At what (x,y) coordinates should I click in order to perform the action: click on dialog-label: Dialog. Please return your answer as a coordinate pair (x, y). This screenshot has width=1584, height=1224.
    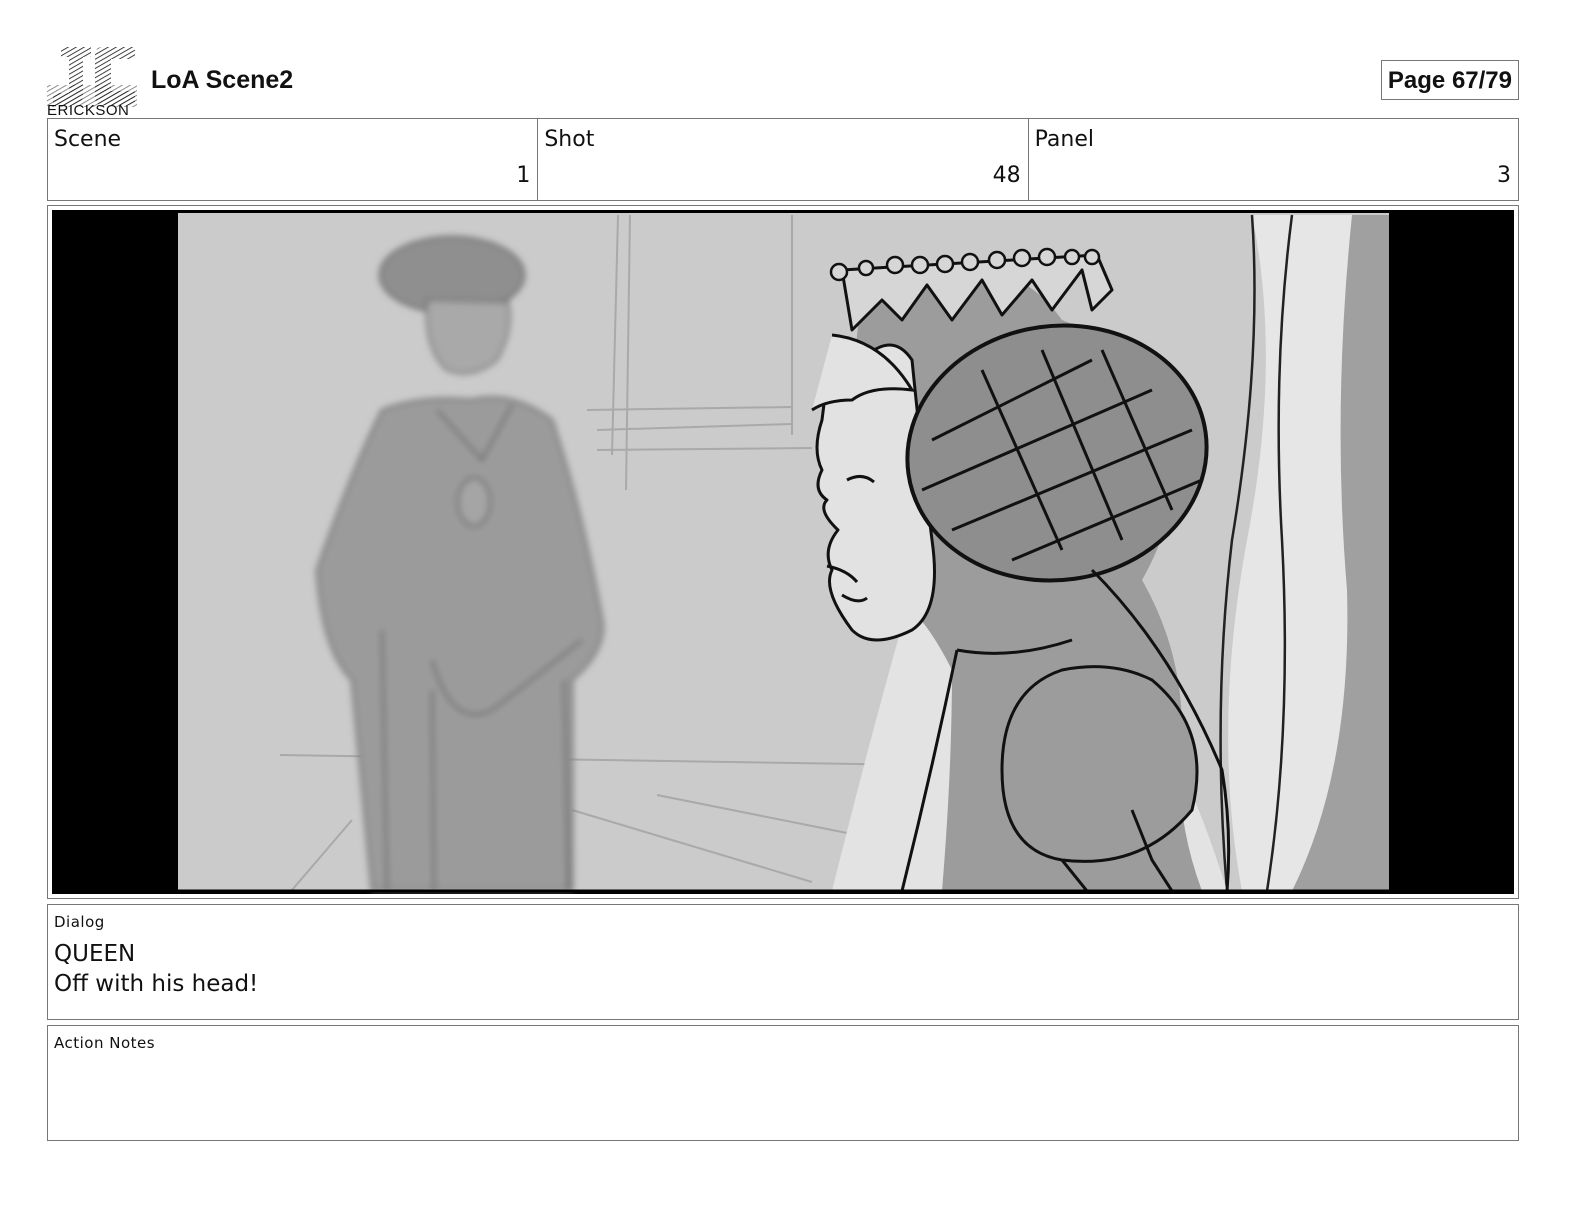
    Looking at the image, I should click on (79, 922).